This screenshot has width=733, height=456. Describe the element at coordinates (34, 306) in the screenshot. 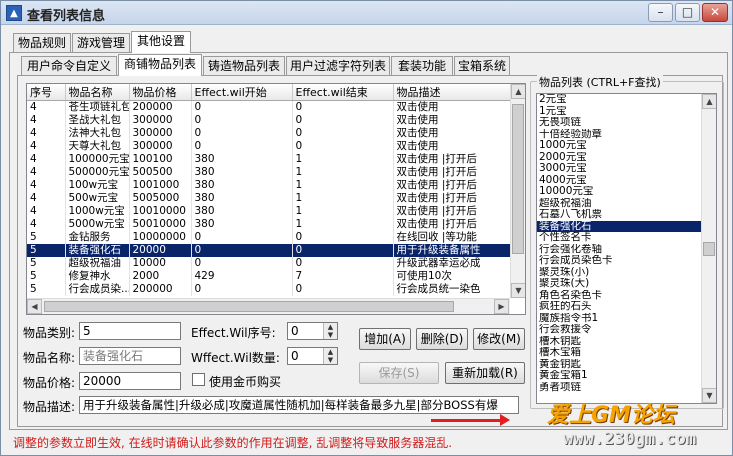

I see `scroll-left-icon: ◀` at that location.